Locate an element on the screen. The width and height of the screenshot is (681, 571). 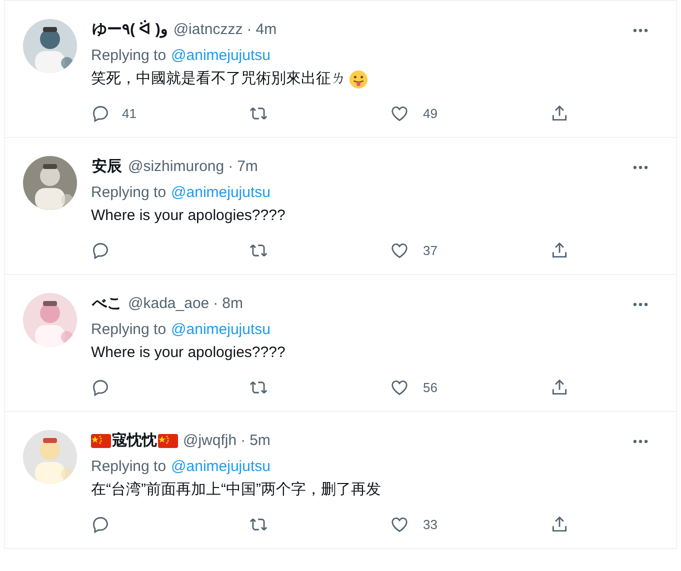
reply-count: 41 is located at coordinates (129, 114).